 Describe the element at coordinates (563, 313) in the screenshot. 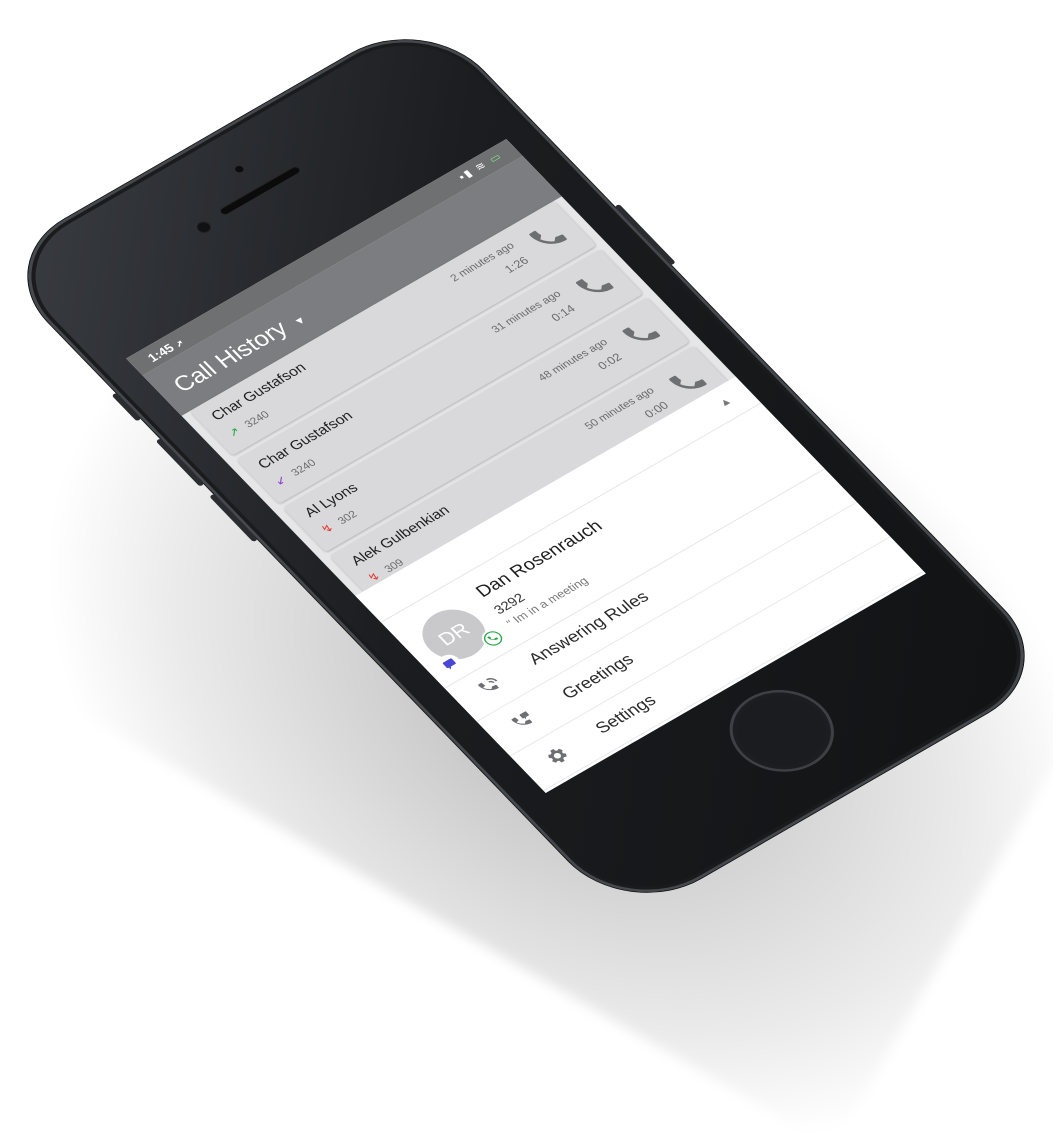

I see `call-duration: 0:14` at that location.